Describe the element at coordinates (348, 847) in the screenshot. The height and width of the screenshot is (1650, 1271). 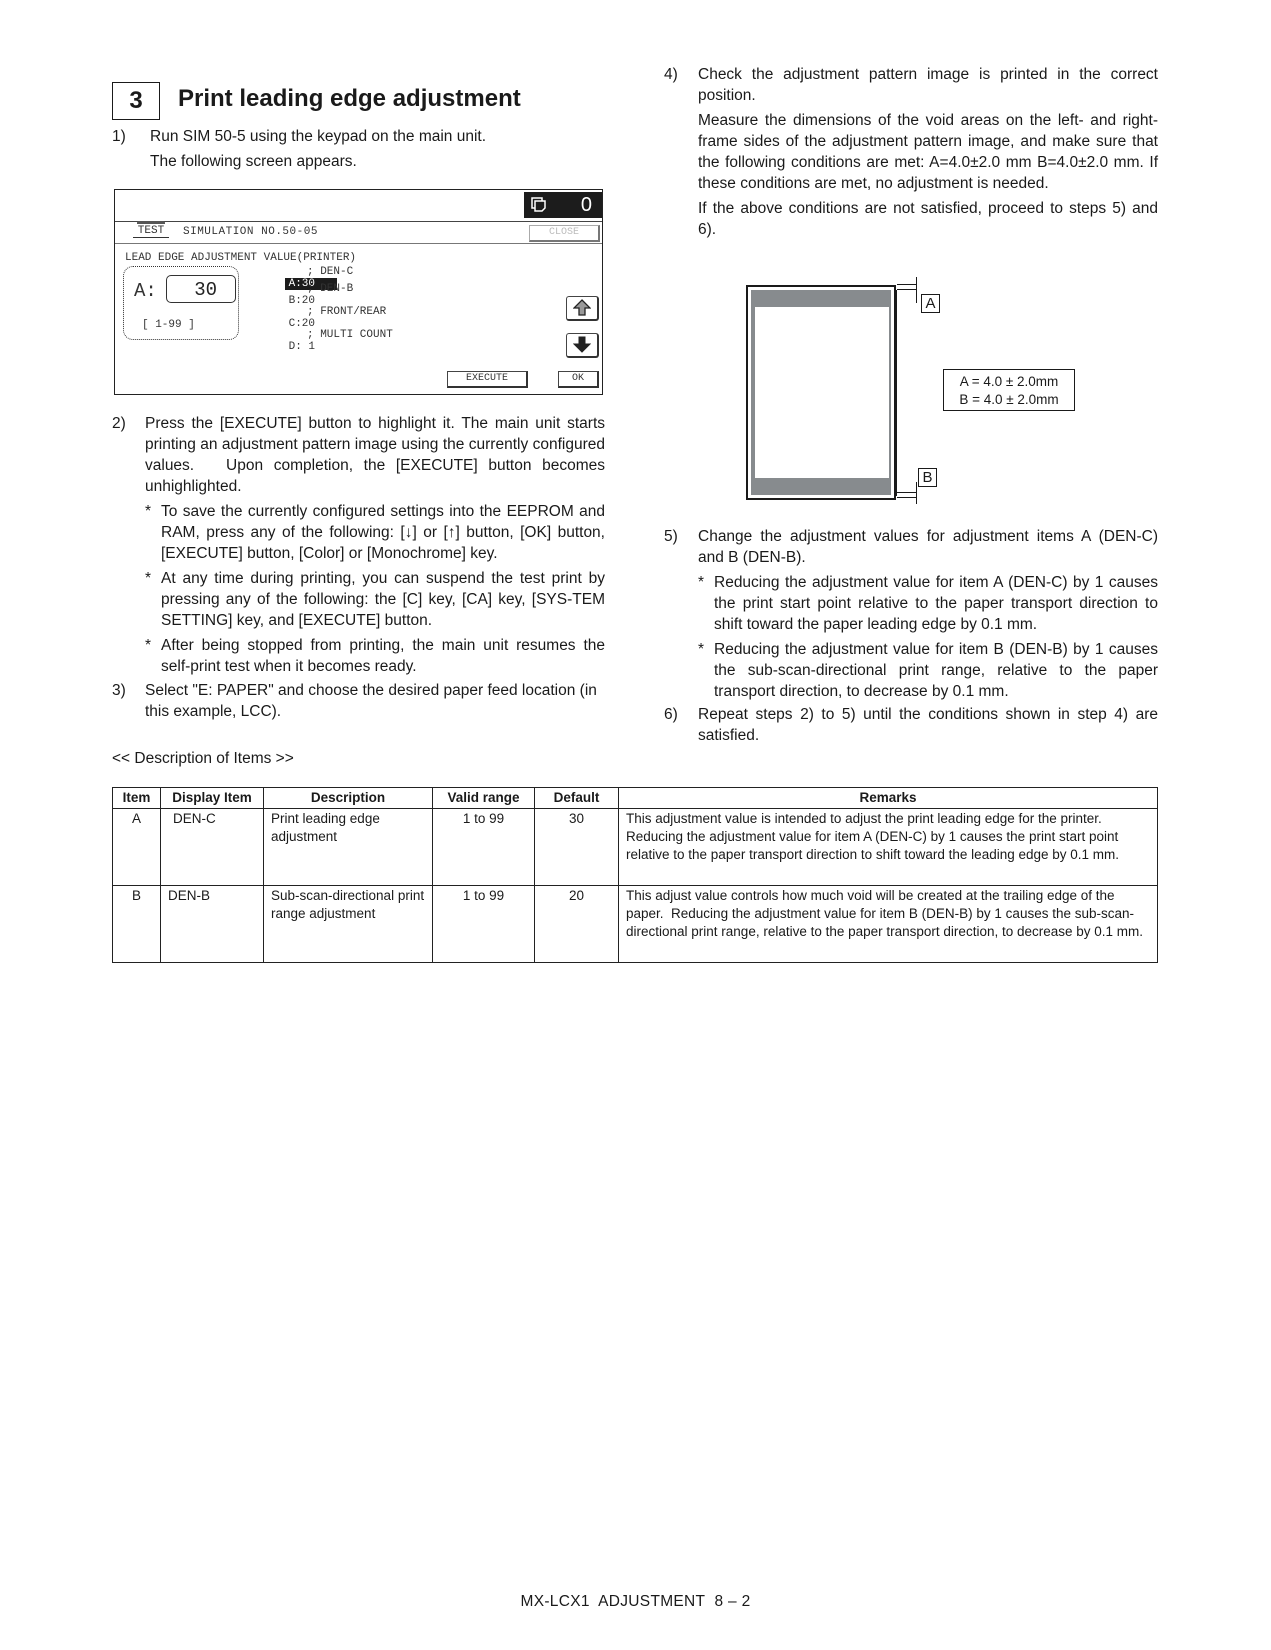
I see `cell-description: Print leading edge adjustment` at that location.